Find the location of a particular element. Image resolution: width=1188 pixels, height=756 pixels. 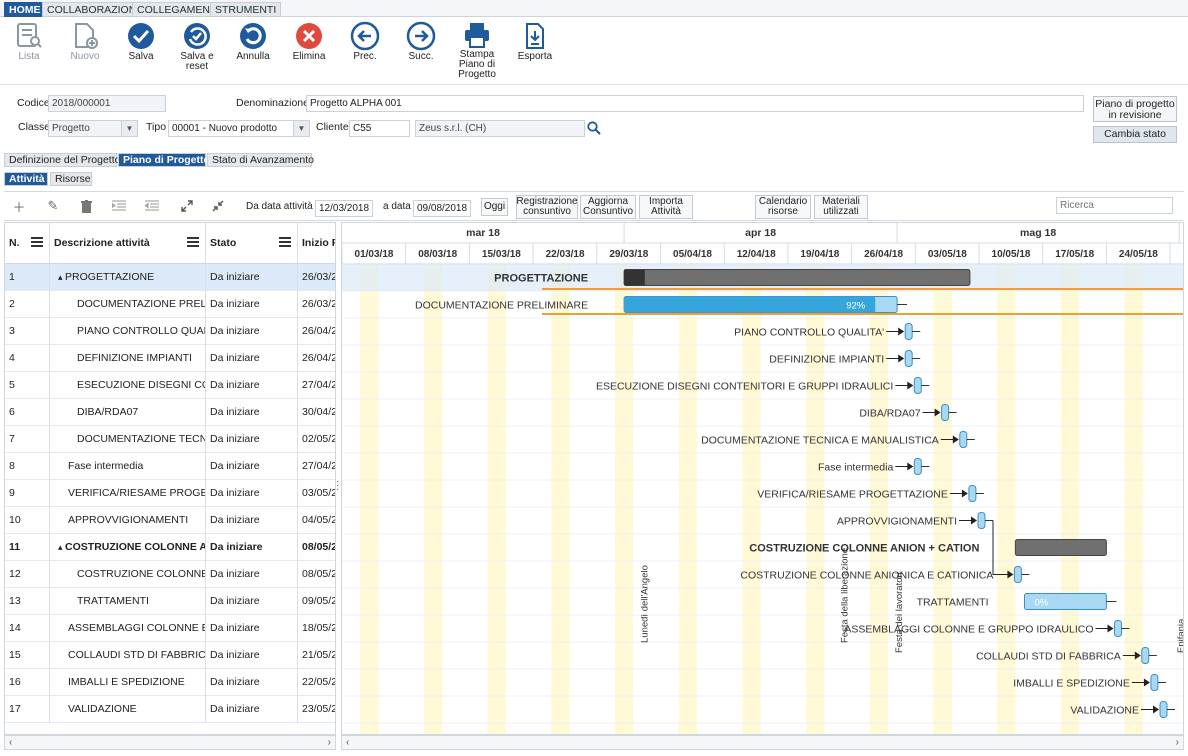

classe-select: Progetto ▼ is located at coordinates (93, 128).